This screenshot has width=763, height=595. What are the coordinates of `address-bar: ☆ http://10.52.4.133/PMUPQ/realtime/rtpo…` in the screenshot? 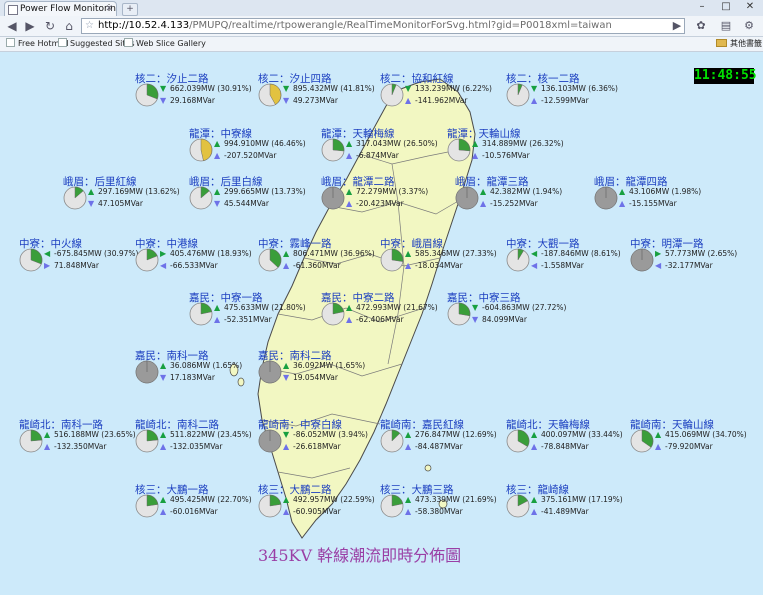 It's located at (383, 26).